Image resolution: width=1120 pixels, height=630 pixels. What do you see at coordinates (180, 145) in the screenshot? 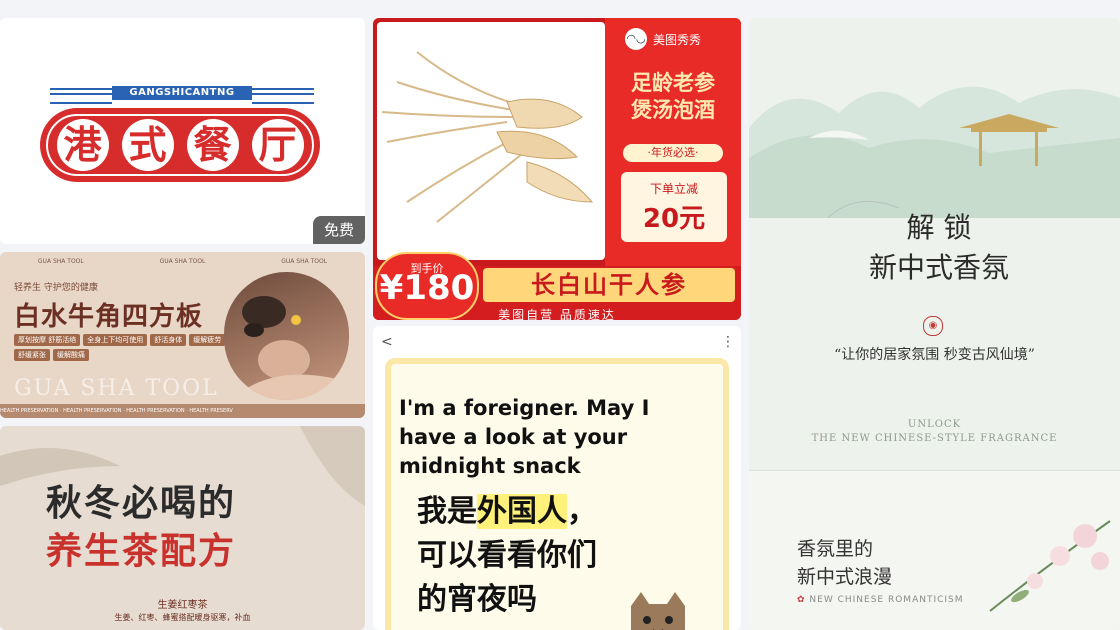
I see `logo-badge: 港 式 餐 厅` at bounding box center [180, 145].